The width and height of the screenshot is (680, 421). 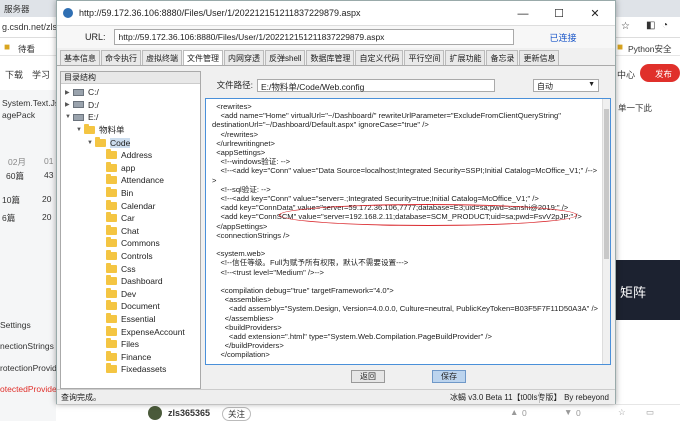 I want to click on stat-cell: 10篇, so click(x=11, y=200).